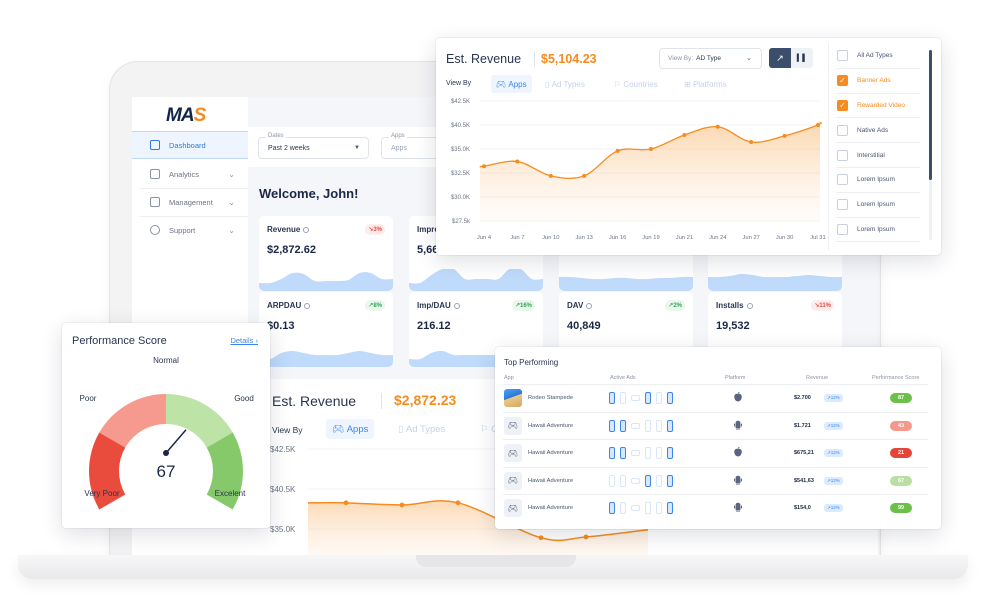  I want to click on details-link: Details ›, so click(244, 340).